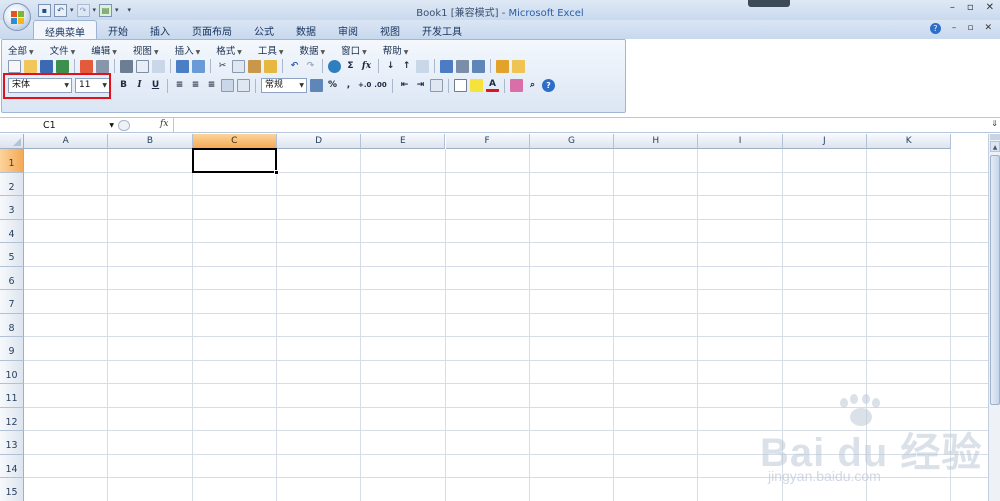 This screenshot has height=501, width=1000. I want to click on row-header-1: 1, so click(12, 161).